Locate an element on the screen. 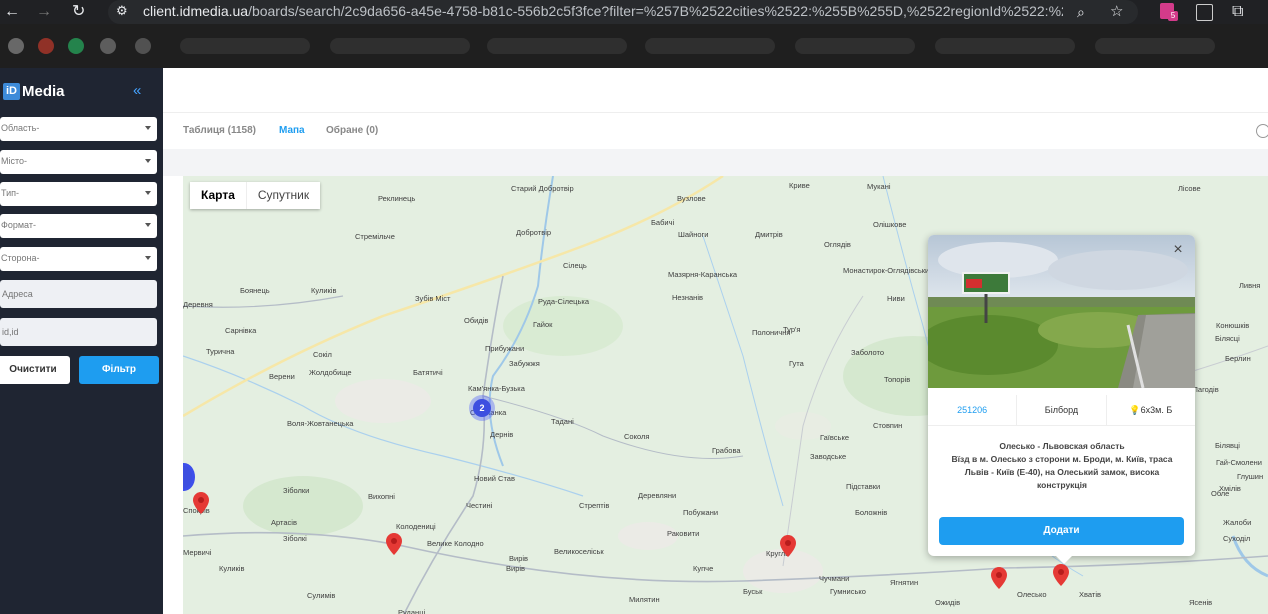 The image size is (1268, 614). close-icon: × is located at coordinates (1178, 250).